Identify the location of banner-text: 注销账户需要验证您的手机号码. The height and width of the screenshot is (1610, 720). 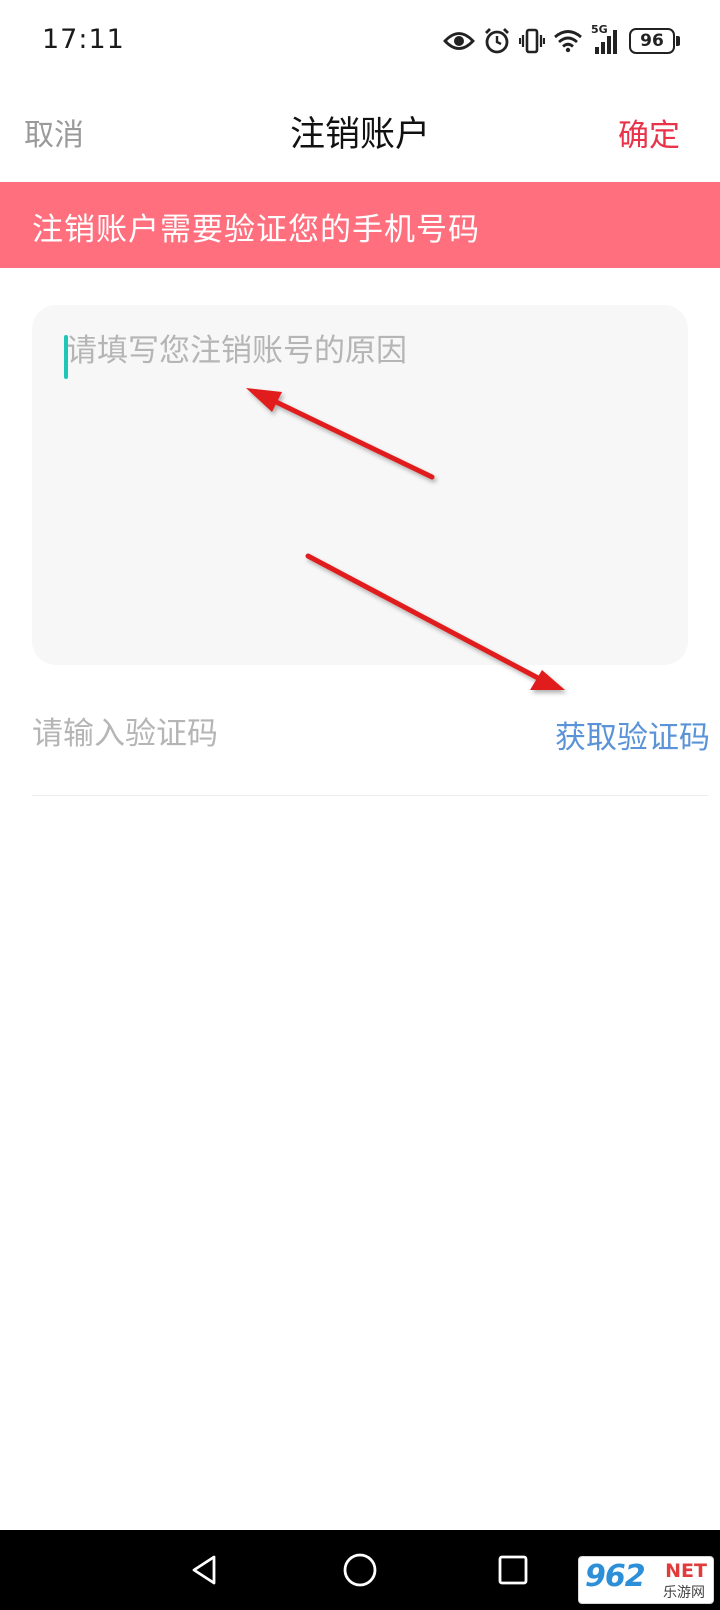
(256, 230).